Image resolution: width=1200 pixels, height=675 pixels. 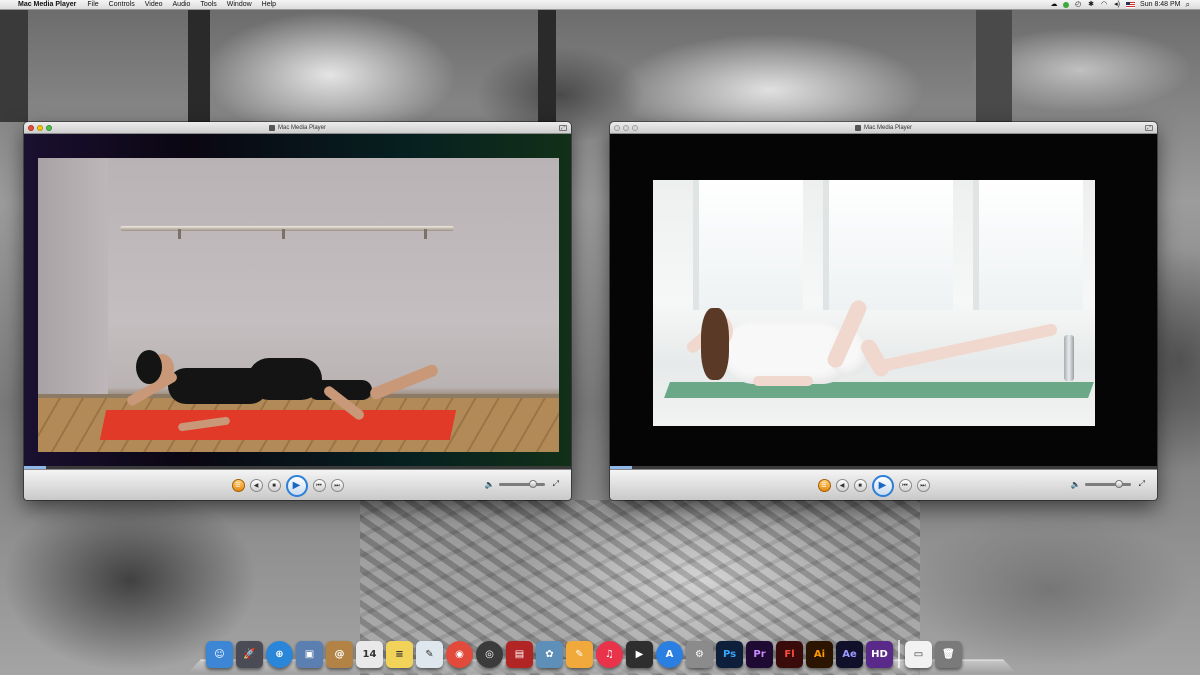 What do you see at coordinates (1188, 5) in the screenshot?
I see `spotlight-icon: ⌕` at bounding box center [1188, 5].